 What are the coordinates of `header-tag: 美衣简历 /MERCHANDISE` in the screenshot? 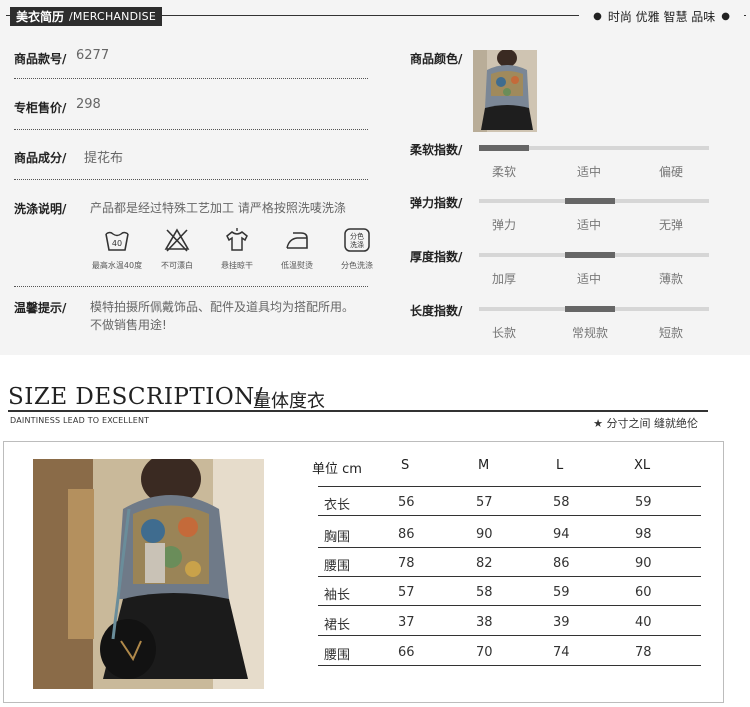 It's located at (86, 16).